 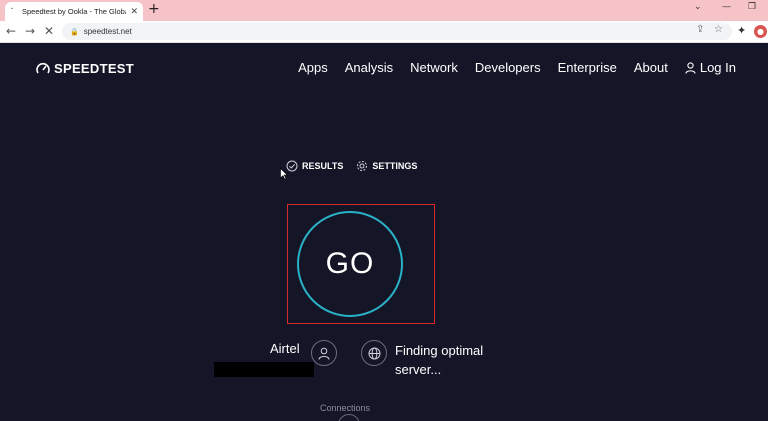 I want to click on forward-icon: →, so click(x=30, y=31).